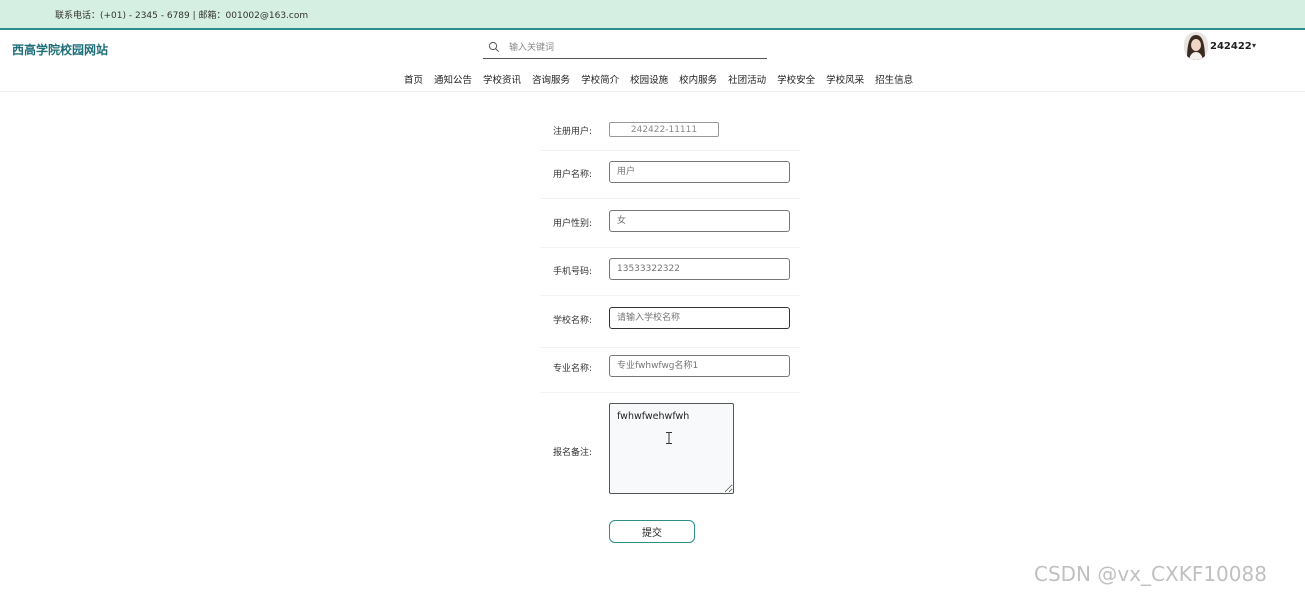 This screenshot has height=597, width=1305. Describe the element at coordinates (634, 48) in the screenshot. I see `search-input` at that location.